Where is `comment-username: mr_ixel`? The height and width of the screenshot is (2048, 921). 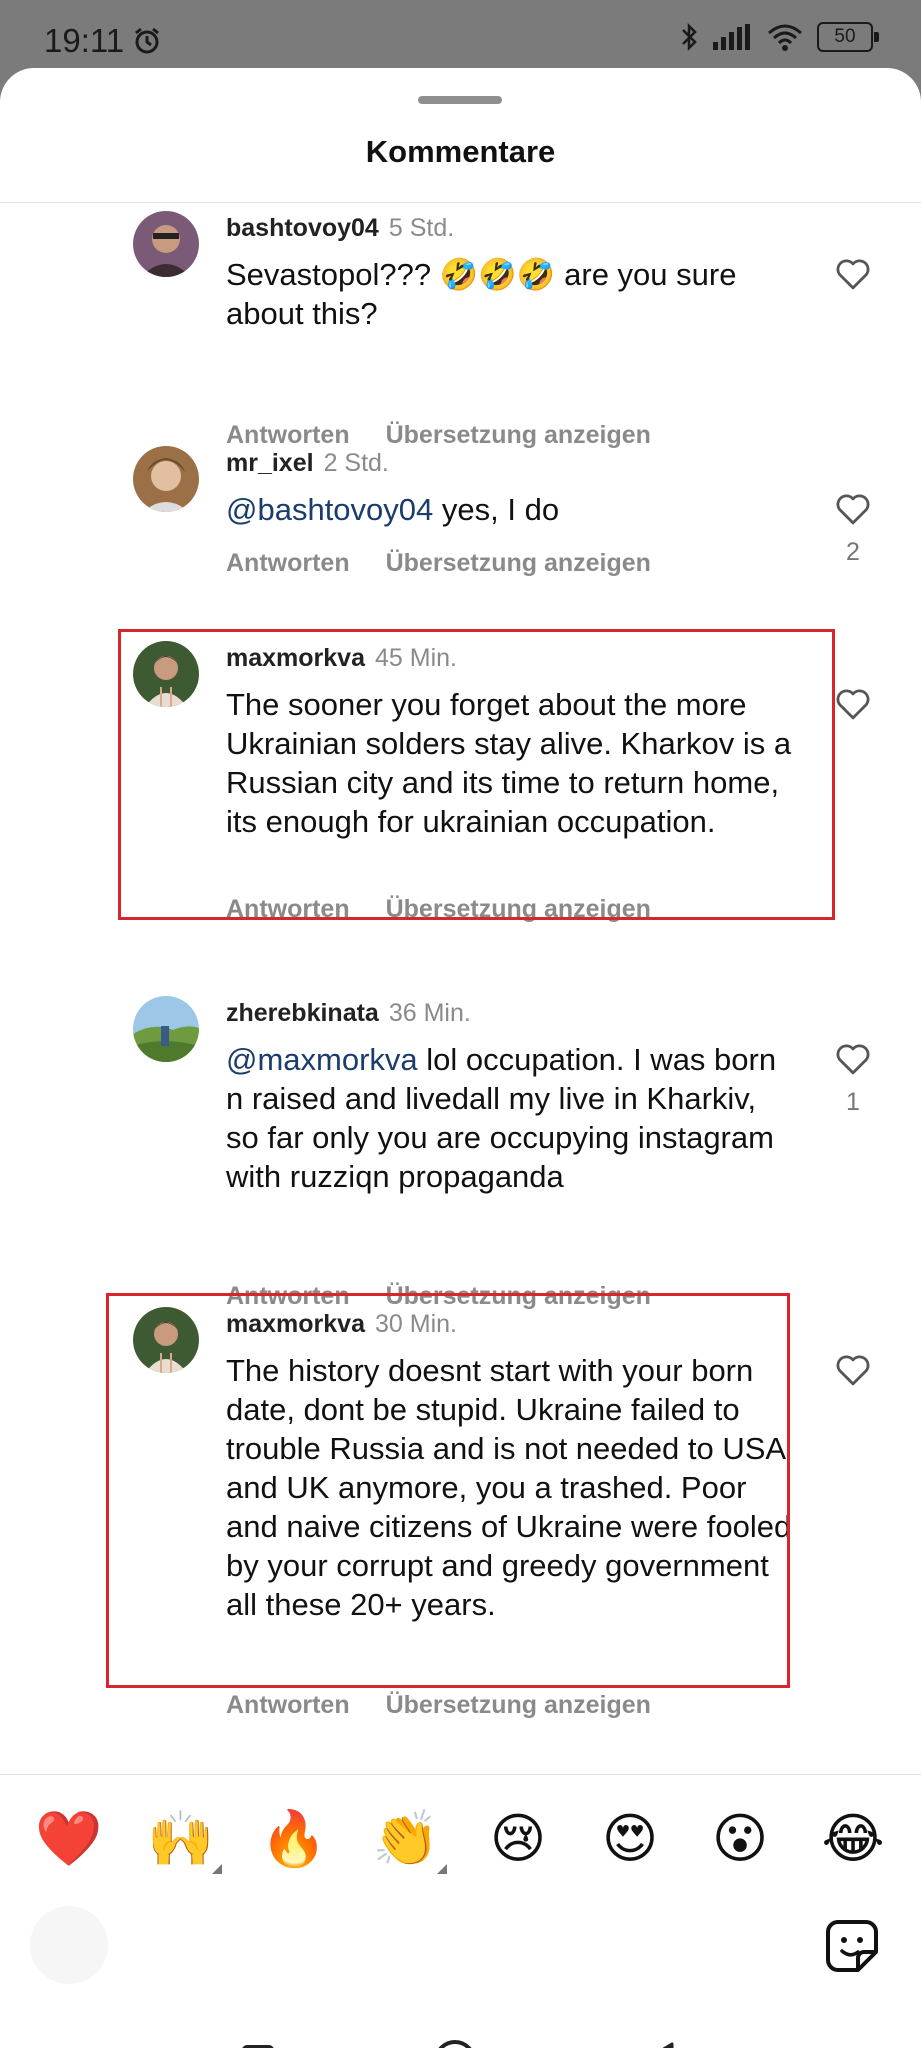 comment-username: mr_ixel is located at coordinates (270, 463).